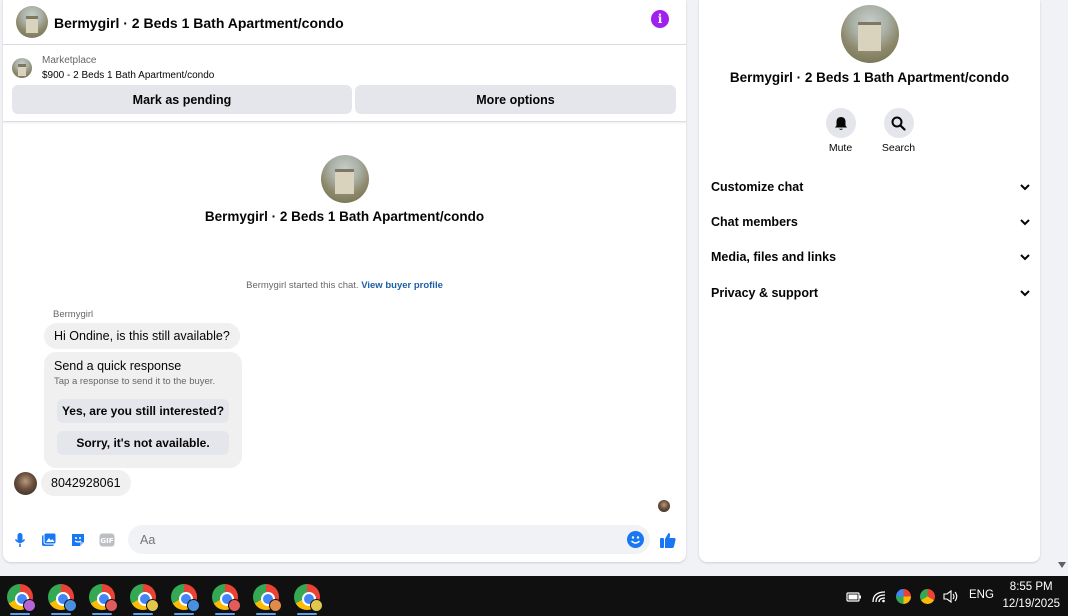 The width and height of the screenshot is (1068, 616). Describe the element at coordinates (927, 596) in the screenshot. I see `chrome-tray-icon` at that location.